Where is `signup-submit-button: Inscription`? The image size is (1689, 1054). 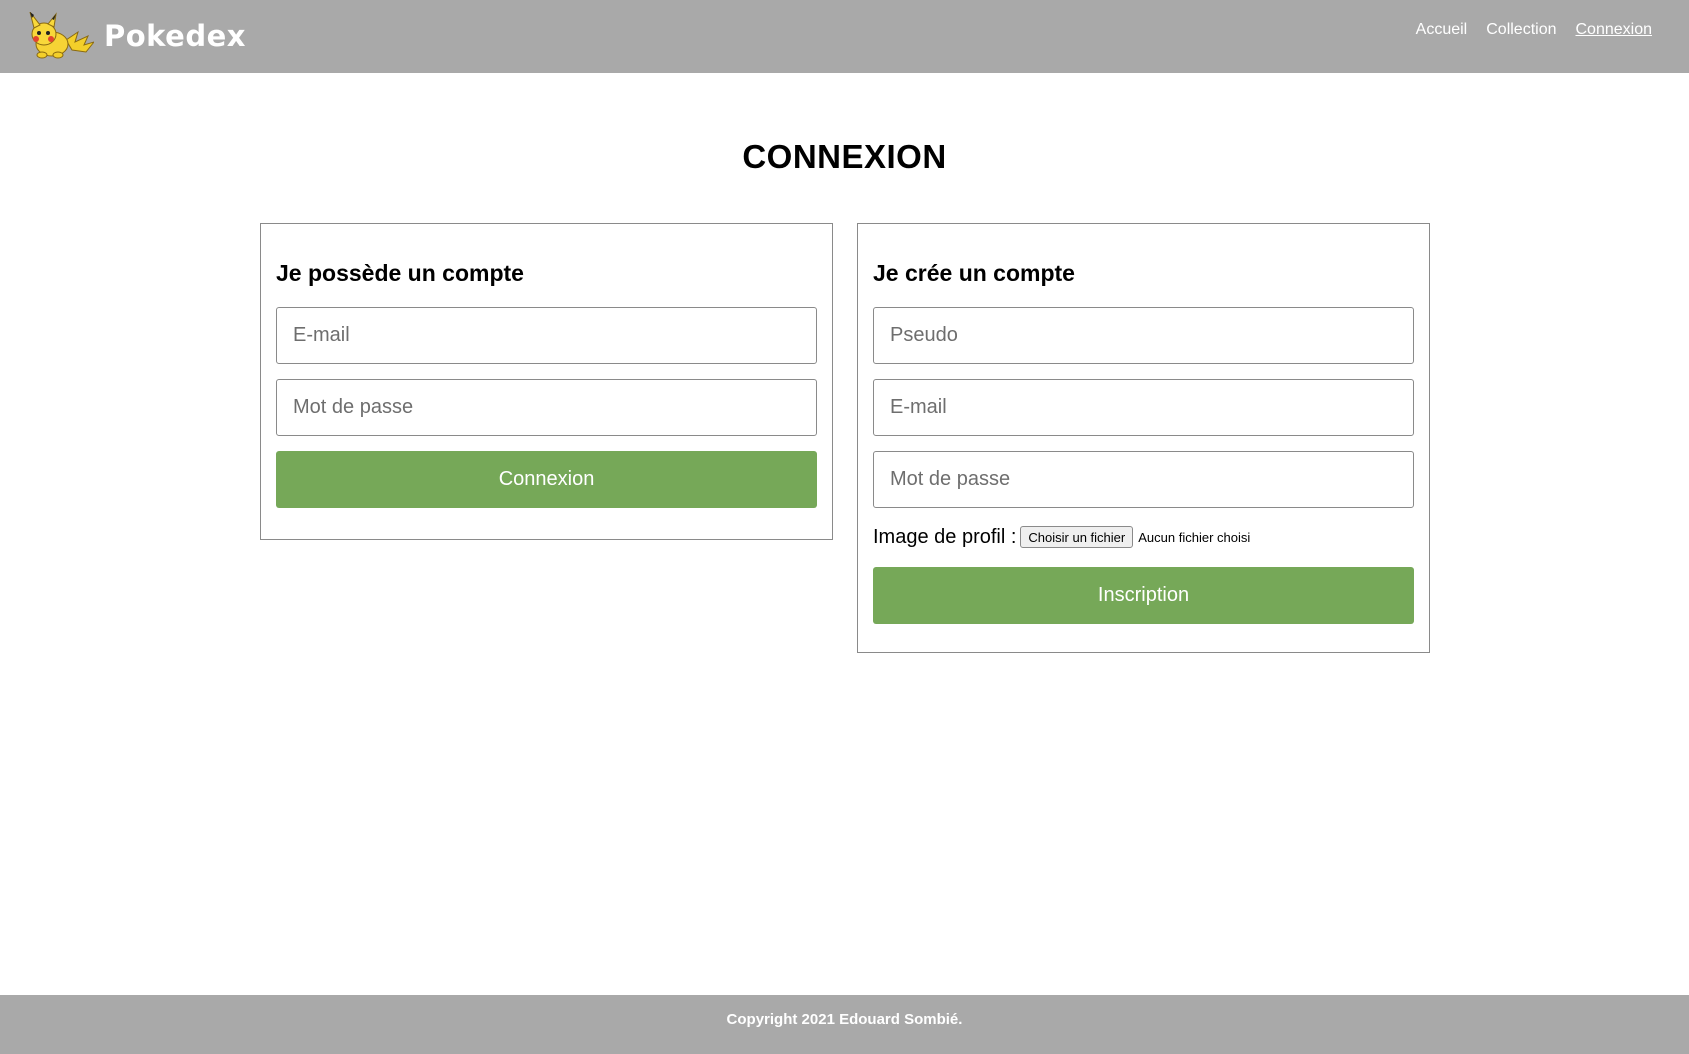
signup-submit-button: Inscription is located at coordinates (1143, 595).